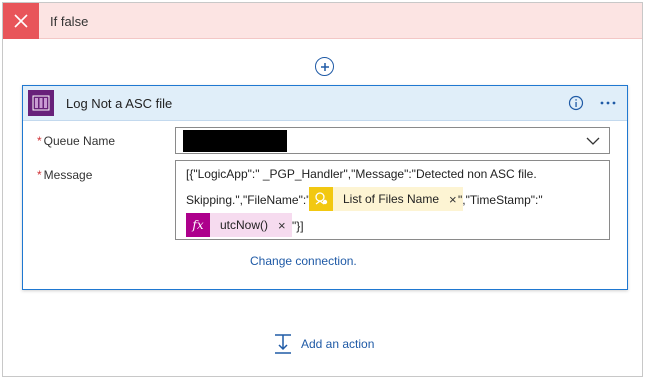 Image resolution: width=646 pixels, height=379 pixels. I want to click on redaction-block, so click(235, 141).